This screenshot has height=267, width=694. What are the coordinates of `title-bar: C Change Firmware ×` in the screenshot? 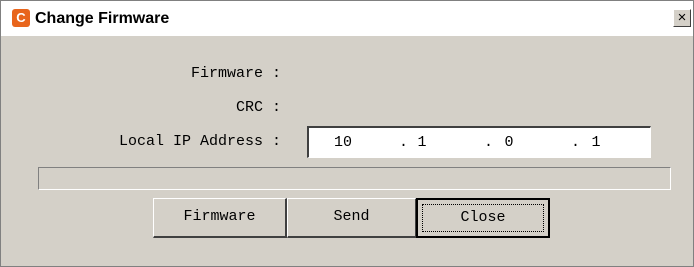 It's located at (347, 18).